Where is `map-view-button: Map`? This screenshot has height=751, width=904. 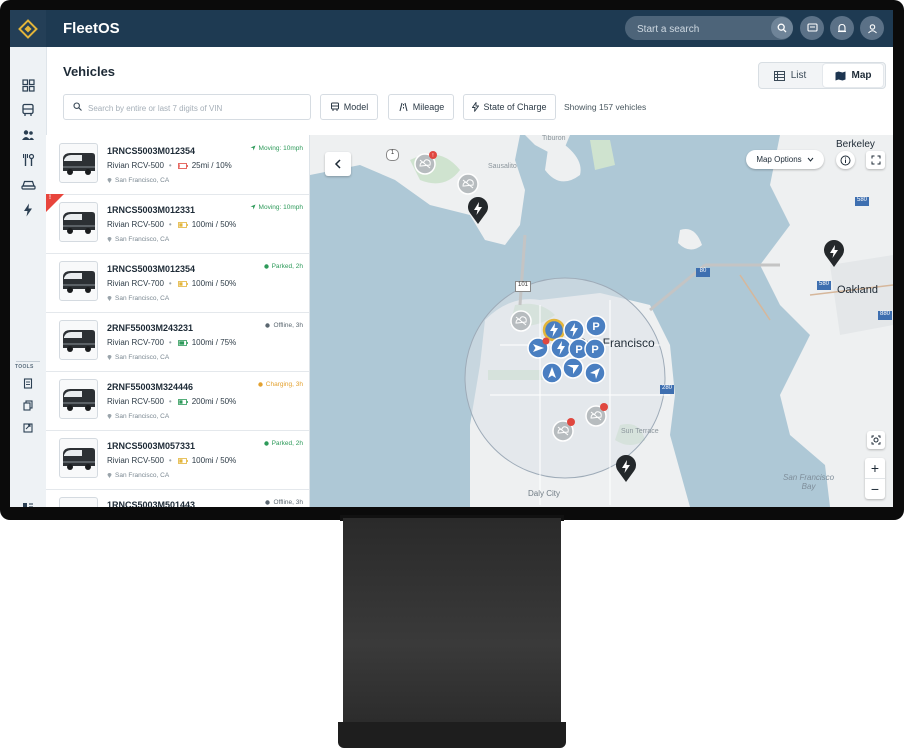
map-view-button: Map is located at coordinates (853, 75).